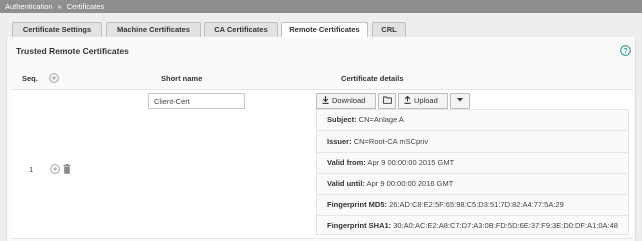  I want to click on browse-button, so click(387, 101).